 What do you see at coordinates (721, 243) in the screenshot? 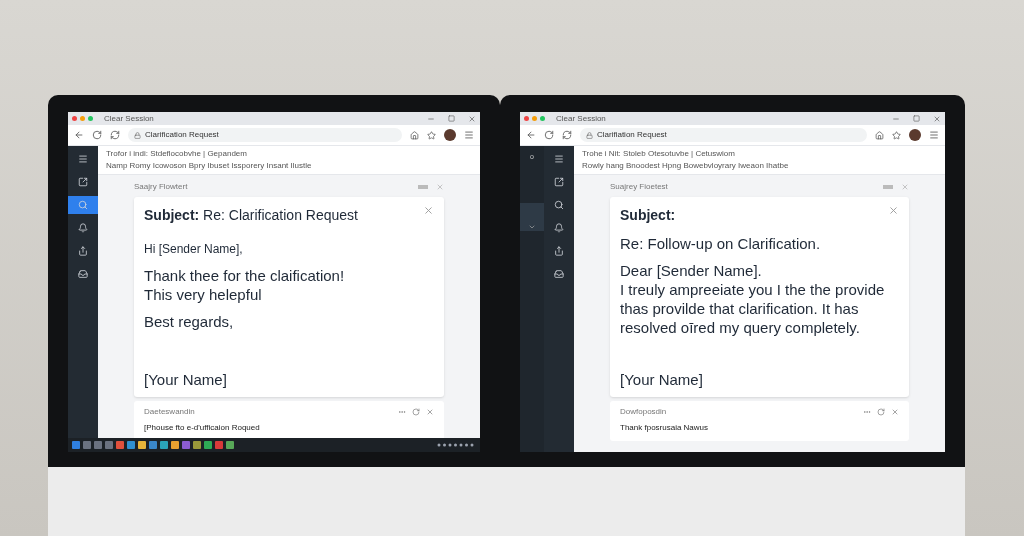
I see `email-paragraph: Re: Follow-up on Clarification.` at bounding box center [721, 243].